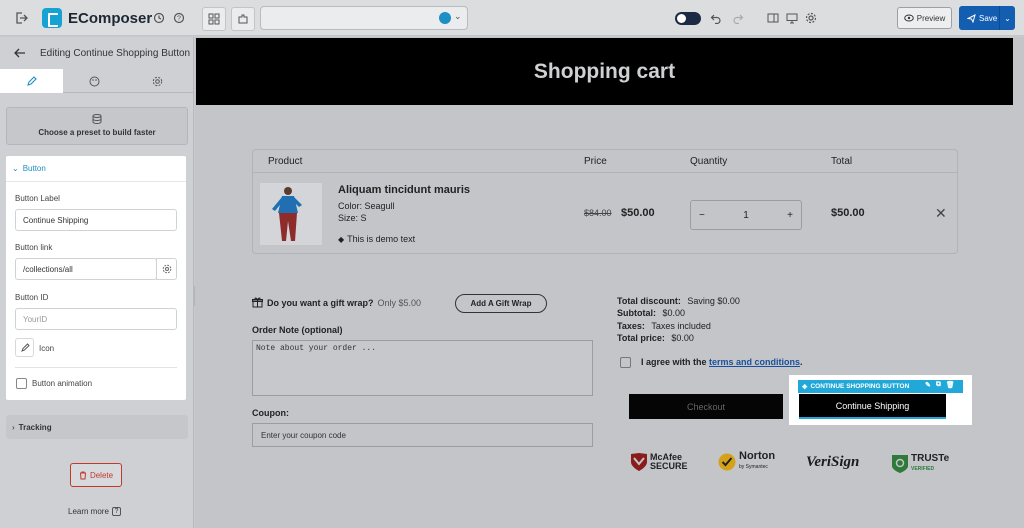 This screenshot has width=1024, height=528. Describe the element at coordinates (900, 464) in the screenshot. I see `truste-shield-icon` at that location.